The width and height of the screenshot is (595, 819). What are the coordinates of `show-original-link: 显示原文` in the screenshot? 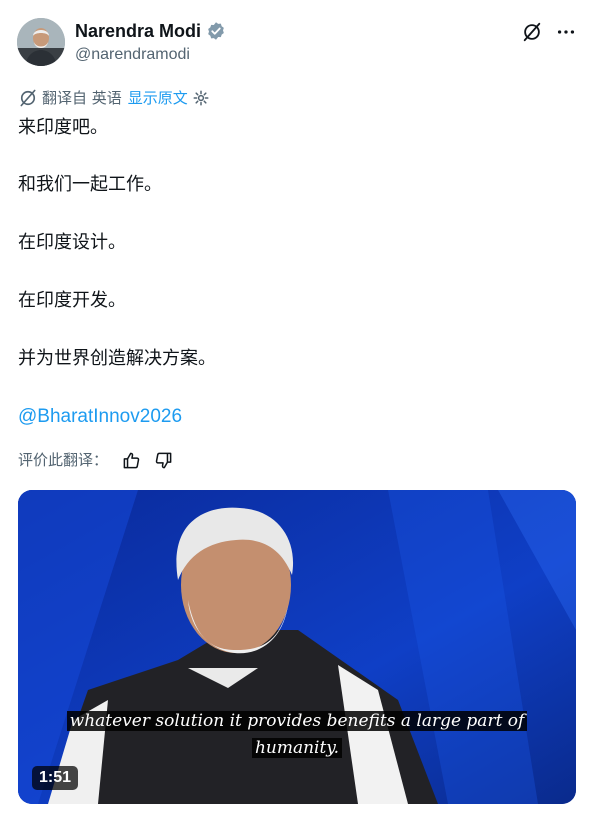 It's located at (158, 98).